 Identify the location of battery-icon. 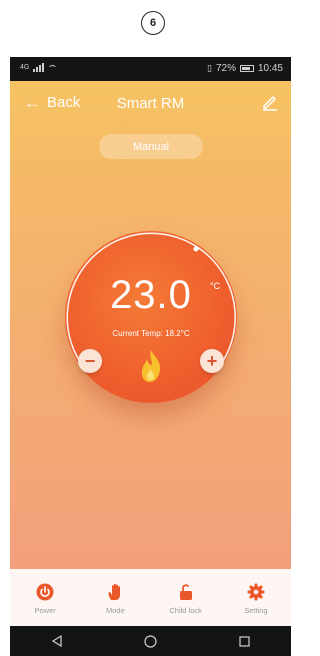
(246, 68).